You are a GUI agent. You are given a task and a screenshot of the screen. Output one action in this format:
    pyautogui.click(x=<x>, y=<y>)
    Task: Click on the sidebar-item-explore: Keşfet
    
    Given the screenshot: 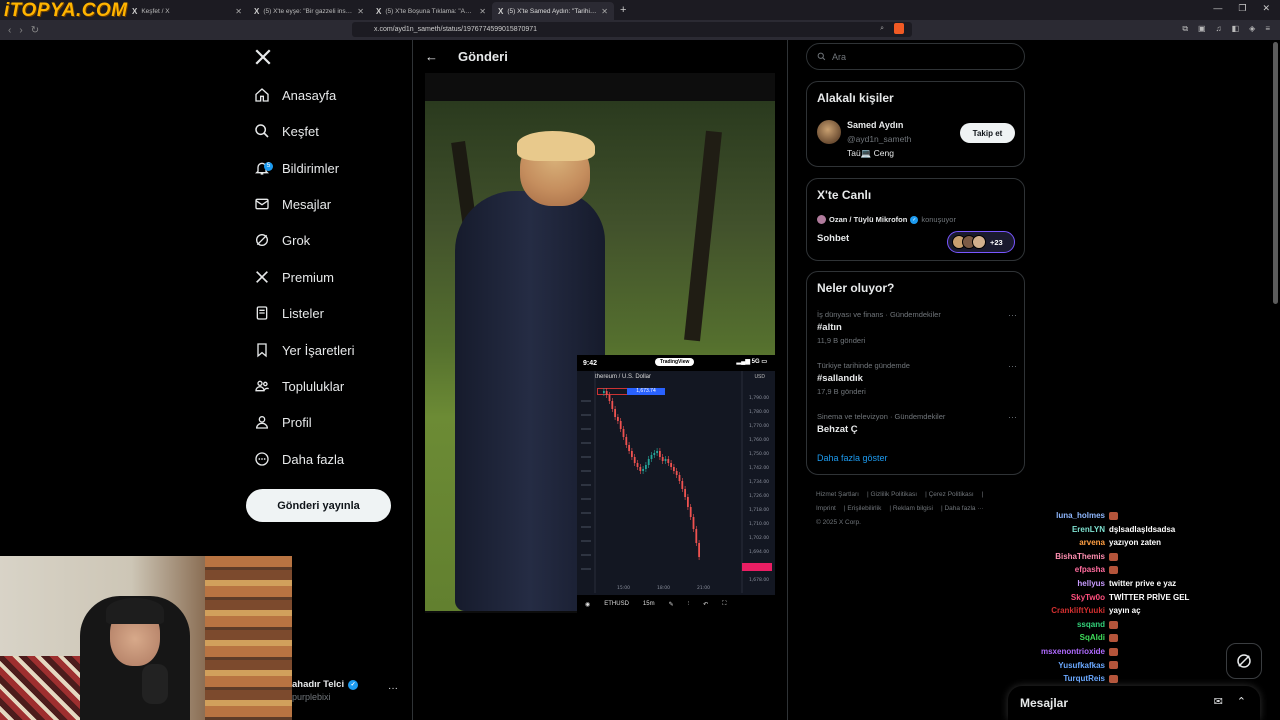 What is the action you would take?
    pyautogui.click(x=286, y=131)
    